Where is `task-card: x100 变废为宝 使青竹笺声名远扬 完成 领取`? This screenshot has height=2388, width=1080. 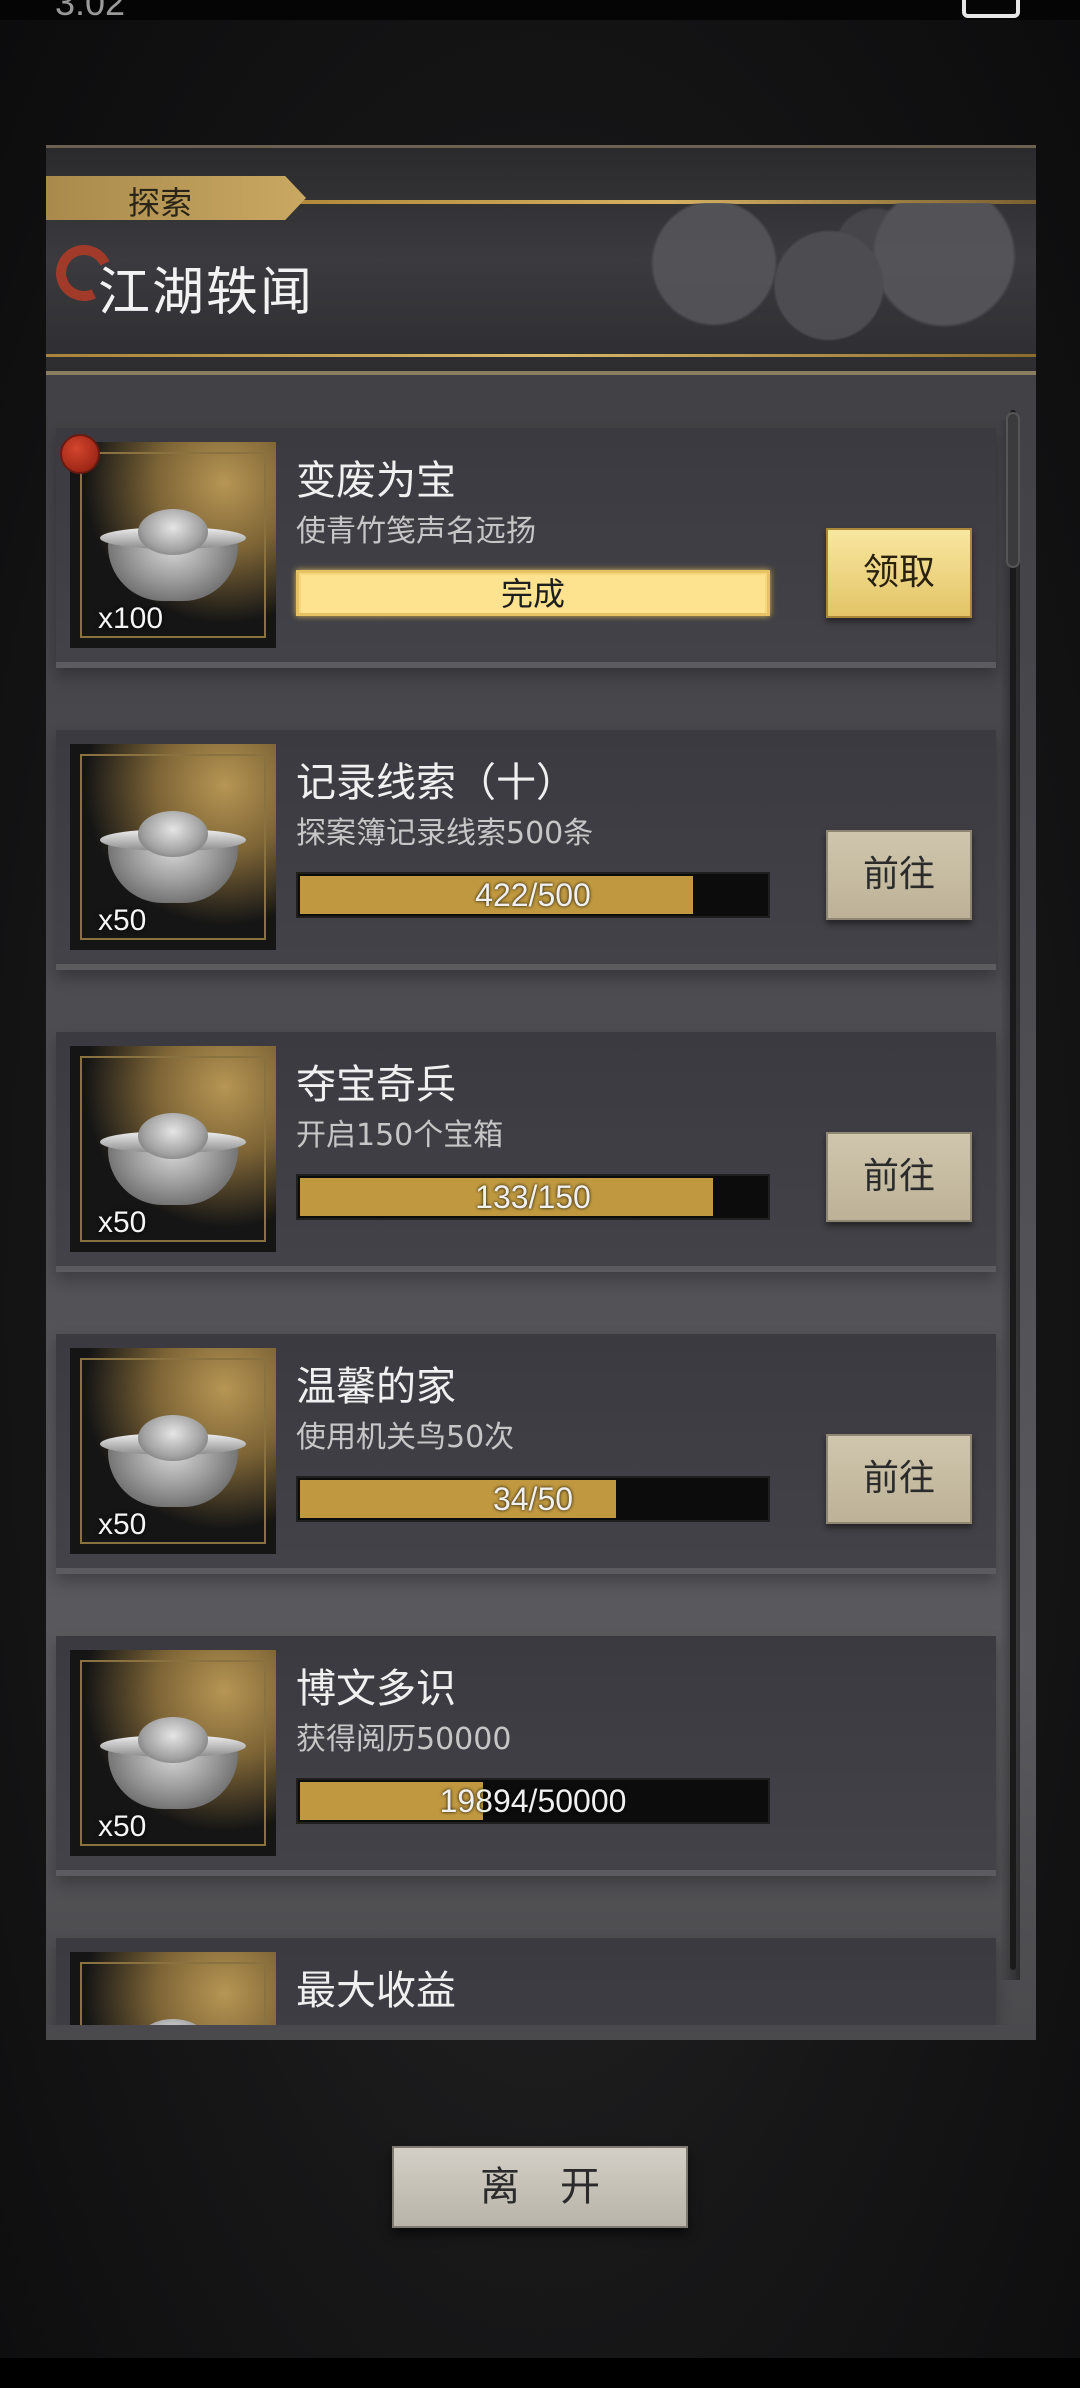 task-card: x100 变废为宝 使青竹笺声名远扬 完成 领取 is located at coordinates (526, 548).